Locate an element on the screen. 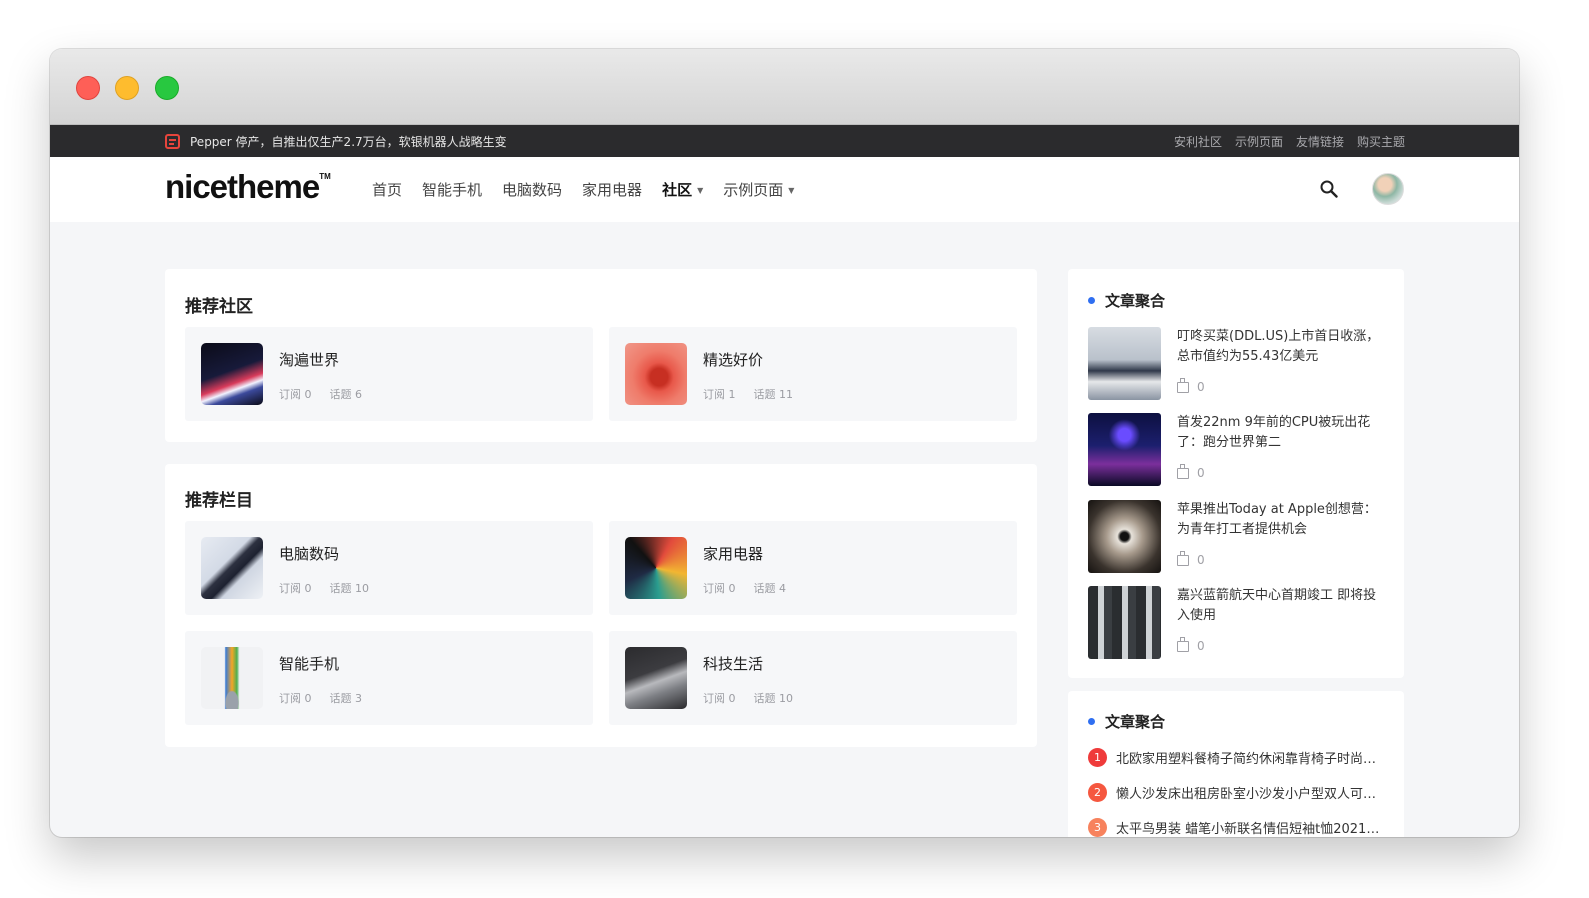  post-title: 苹果推出Today at Apple创想营：为青年打工者提供机会 is located at coordinates (1279, 520).